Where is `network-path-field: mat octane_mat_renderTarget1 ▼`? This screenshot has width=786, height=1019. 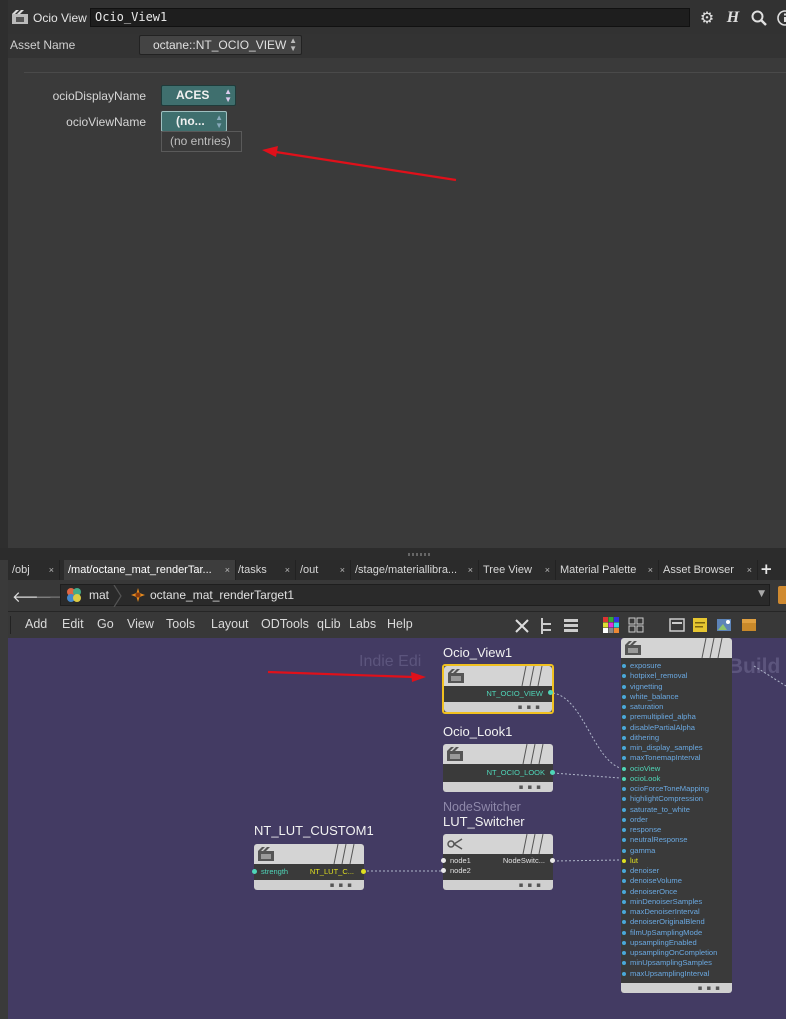 network-path-field: mat octane_mat_renderTarget1 ▼ is located at coordinates (415, 595).